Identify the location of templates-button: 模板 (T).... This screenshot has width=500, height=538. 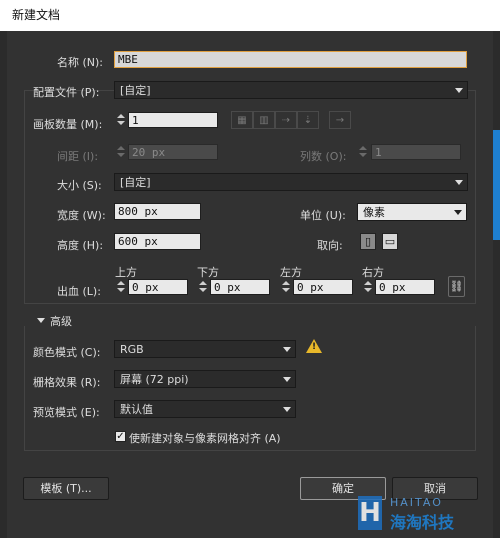
(66, 488).